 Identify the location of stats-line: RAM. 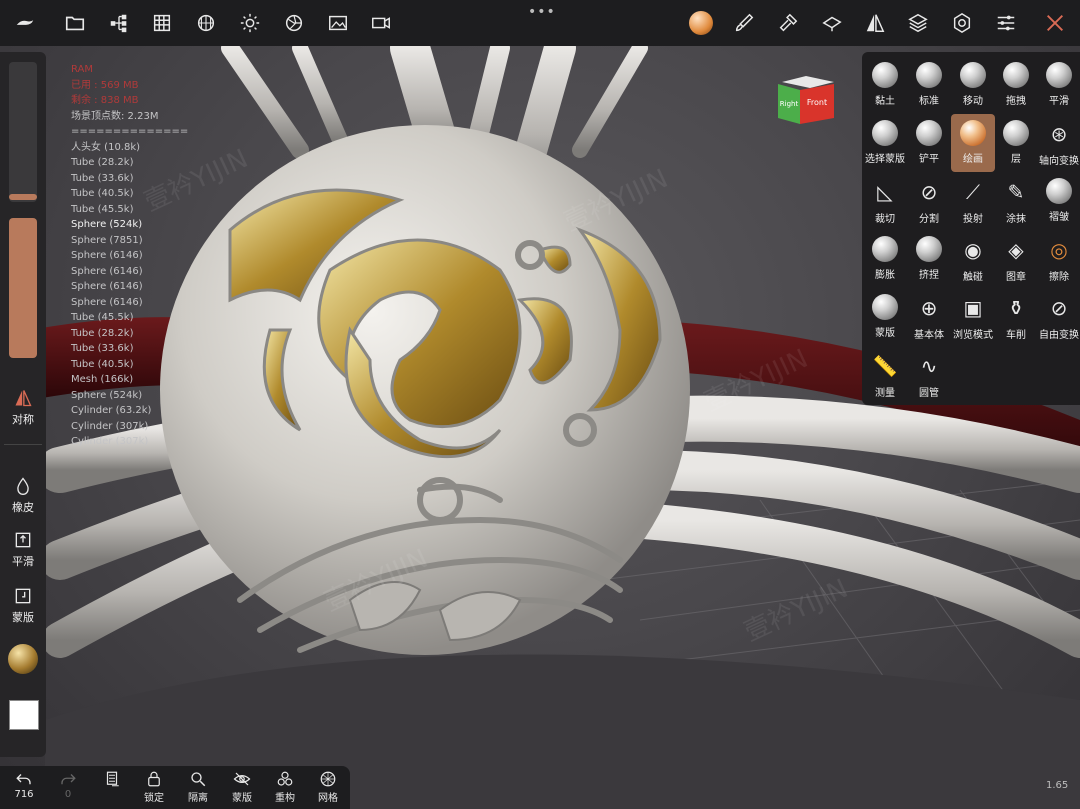
(82, 69).